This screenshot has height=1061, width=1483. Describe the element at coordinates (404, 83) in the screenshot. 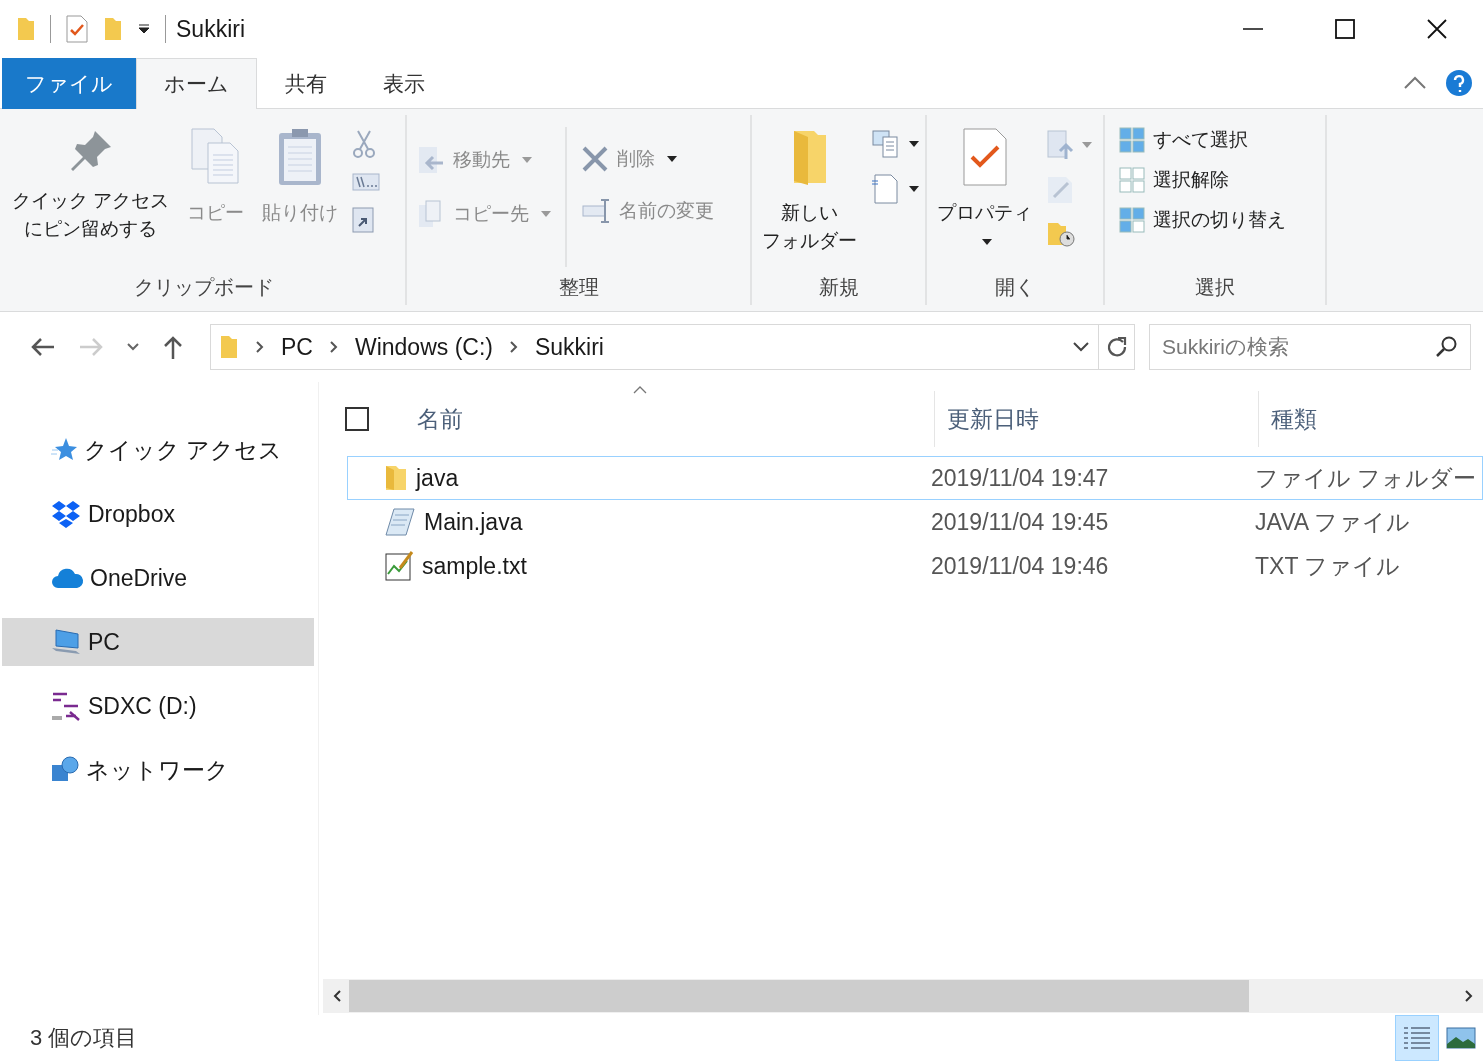

I see `ribbon-tab: 表示` at that location.